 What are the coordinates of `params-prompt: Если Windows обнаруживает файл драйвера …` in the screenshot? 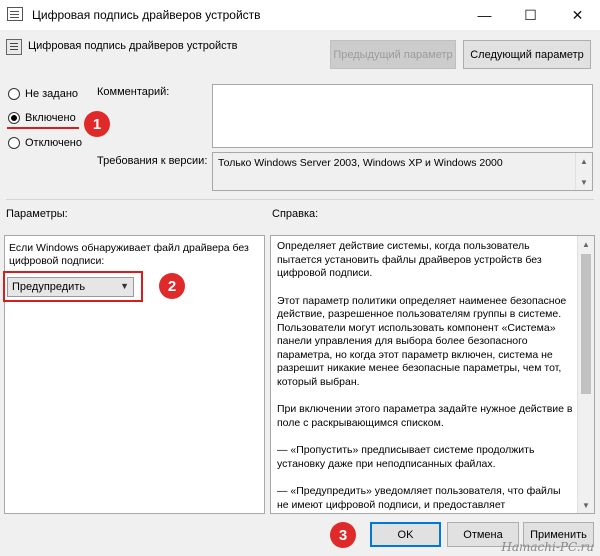 It's located at (129, 254).